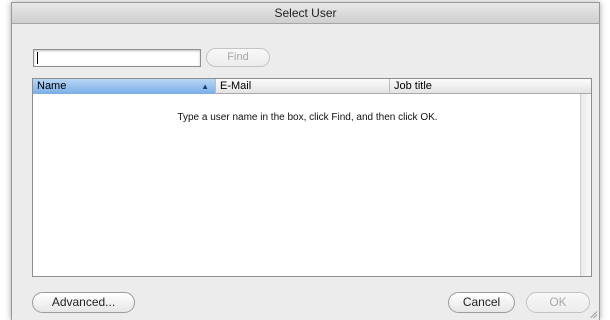 The width and height of the screenshot is (610, 320). What do you see at coordinates (592, 313) in the screenshot?
I see `resize-grip-icon` at bounding box center [592, 313].